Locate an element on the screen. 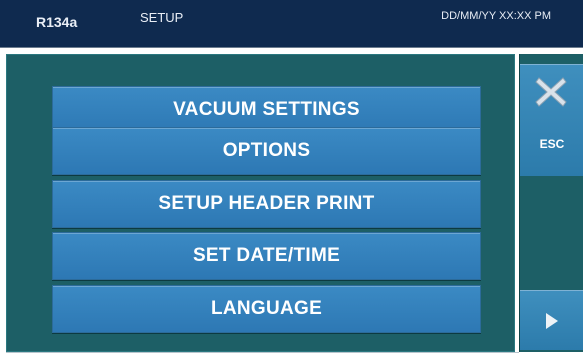 Image resolution: width=583 pixels, height=360 pixels. language-button: LANGUAGE is located at coordinates (266, 309).